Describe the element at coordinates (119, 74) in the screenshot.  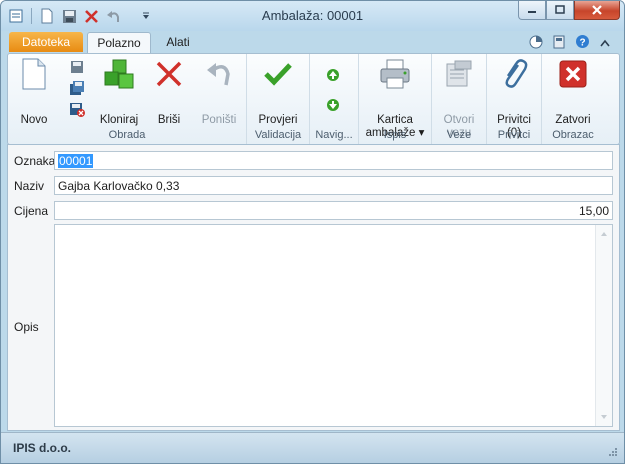
I see `clone-cubes-icon` at that location.